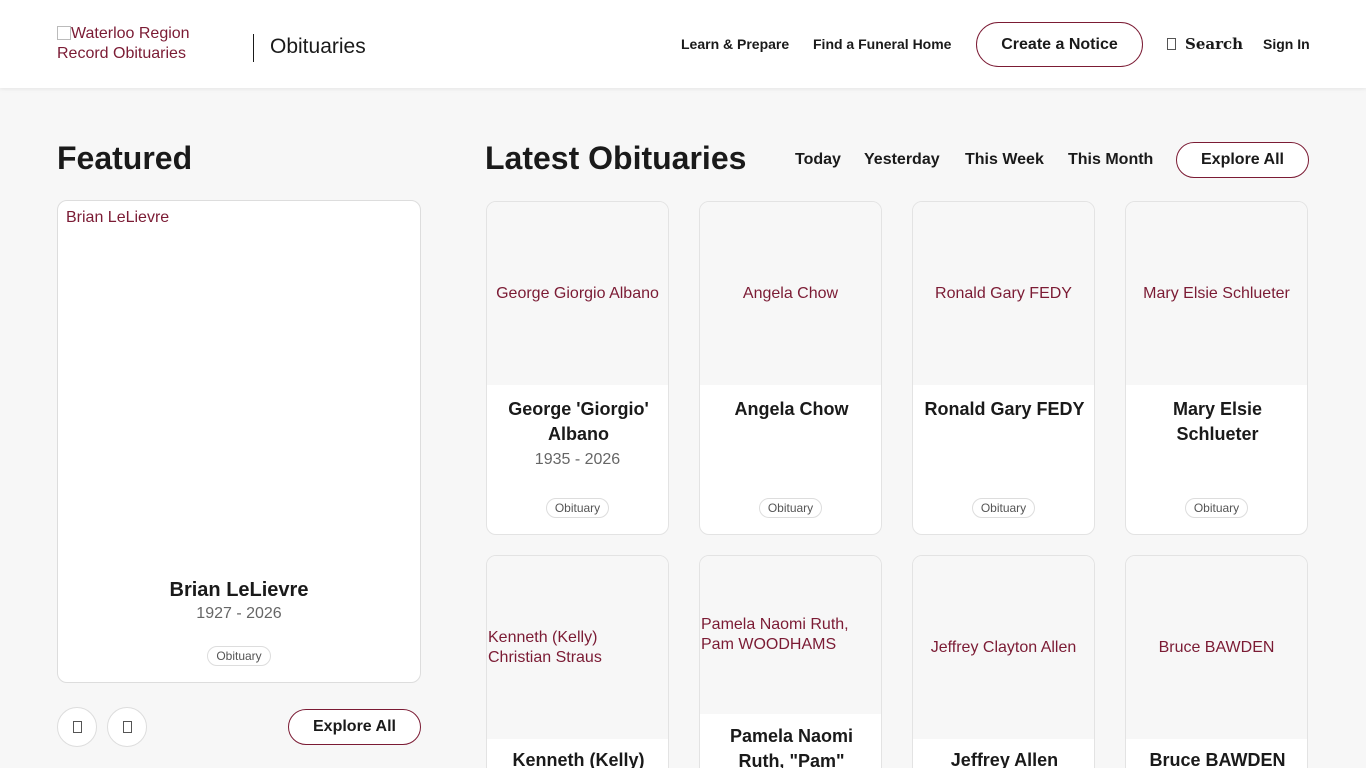 This screenshot has width=1366, height=768. I want to click on obituary-card: Angela Chow Angela Chow Obituary, so click(790, 368).